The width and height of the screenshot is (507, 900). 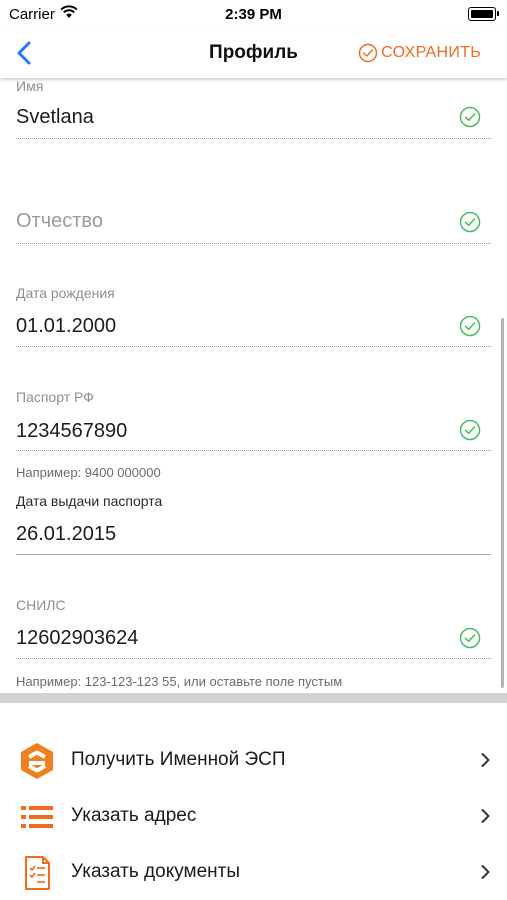 What do you see at coordinates (59, 221) in the screenshot?
I see `patronymic-placeholder: Отчество` at bounding box center [59, 221].